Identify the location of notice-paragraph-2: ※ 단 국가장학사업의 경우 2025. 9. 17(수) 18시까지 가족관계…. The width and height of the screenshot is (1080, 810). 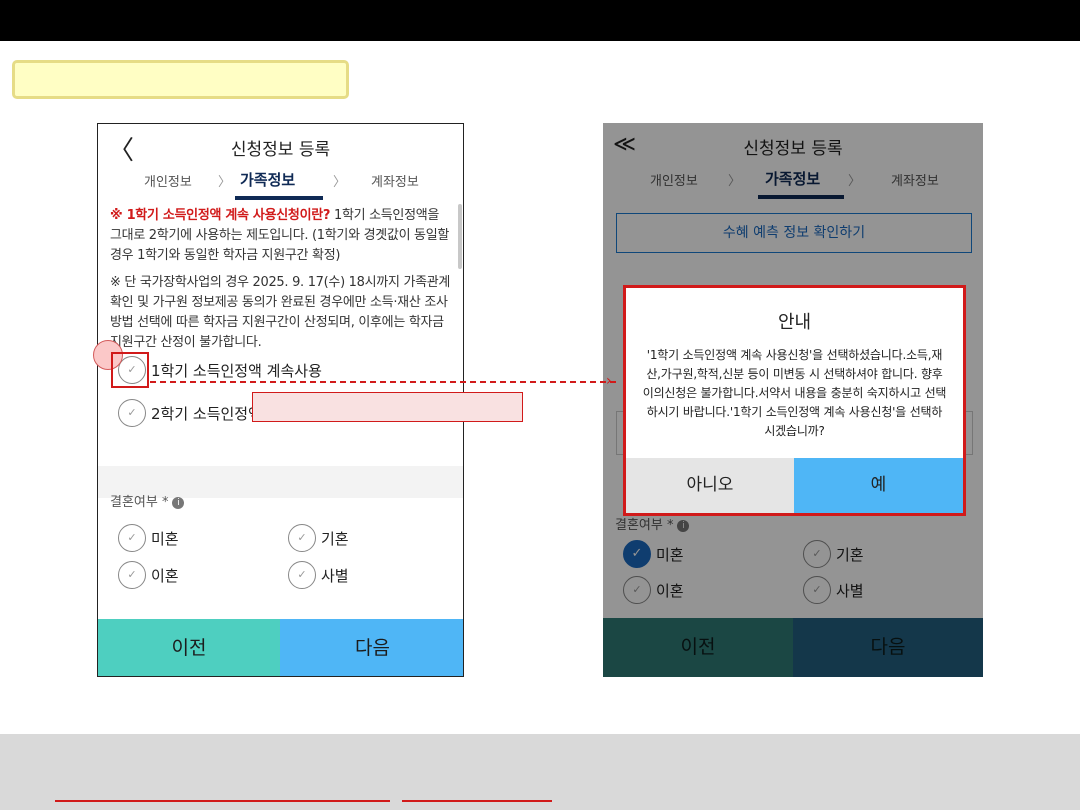
(280, 312).